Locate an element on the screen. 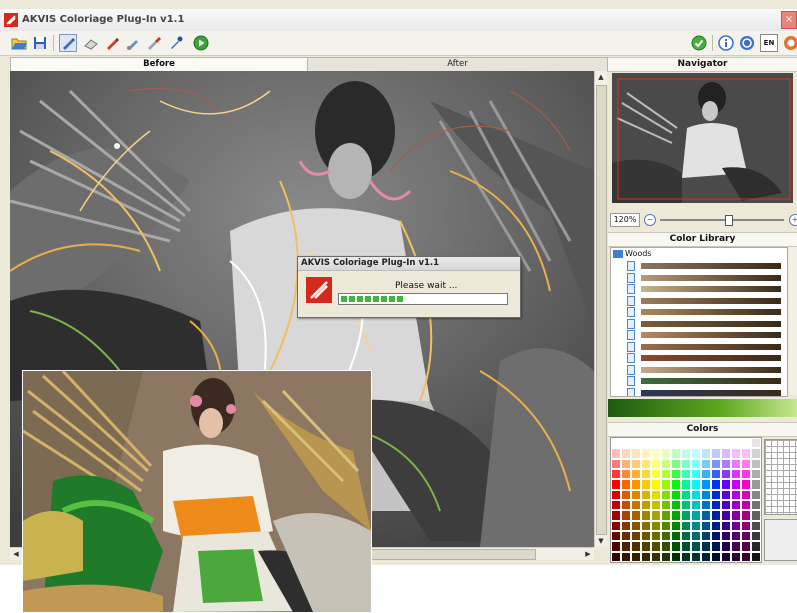  tab-before: Before is located at coordinates (159, 64).